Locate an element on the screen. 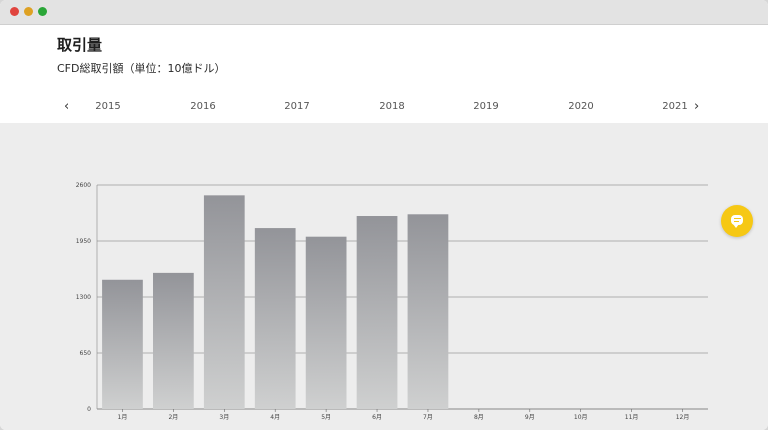 This screenshot has width=768, height=430. x-tick-label: 4月 is located at coordinates (275, 417).